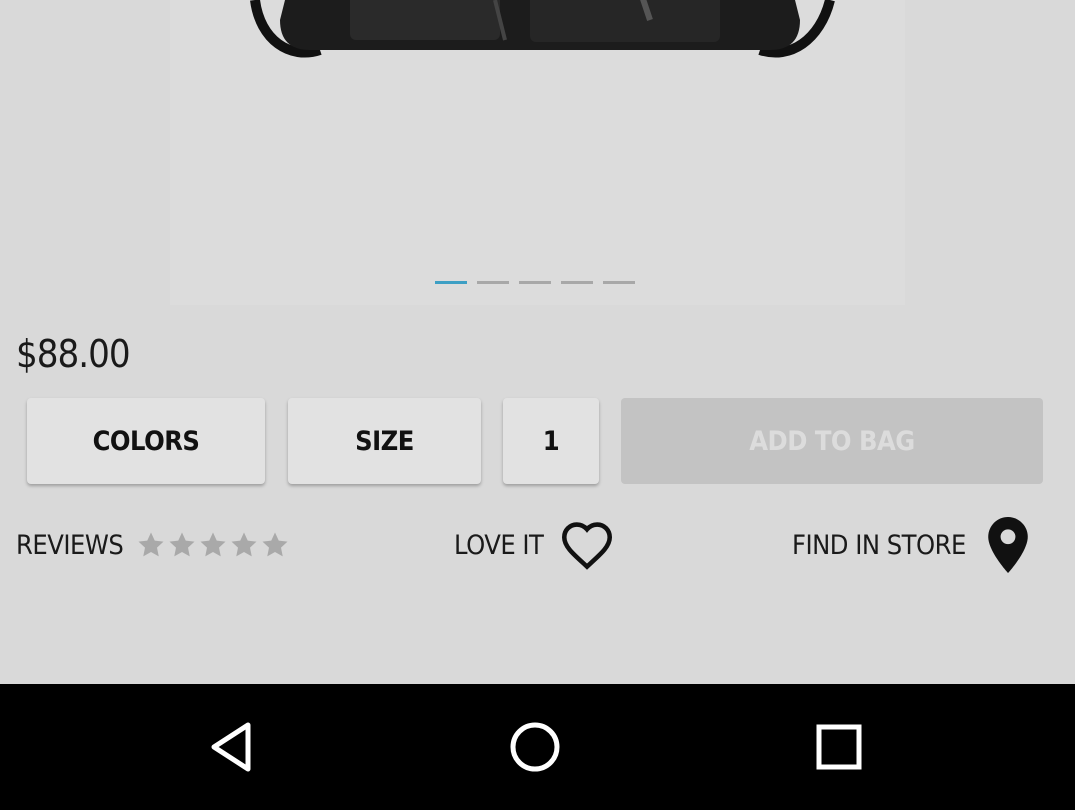  What do you see at coordinates (499, 545) in the screenshot?
I see `love-it-label: LOVE IT` at bounding box center [499, 545].